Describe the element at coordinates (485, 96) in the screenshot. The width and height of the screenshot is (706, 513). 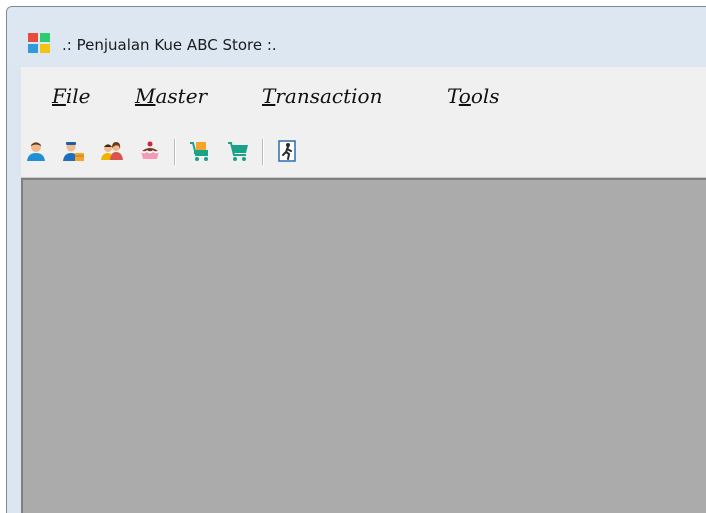
I see `menu-tools-label: ols` at that location.